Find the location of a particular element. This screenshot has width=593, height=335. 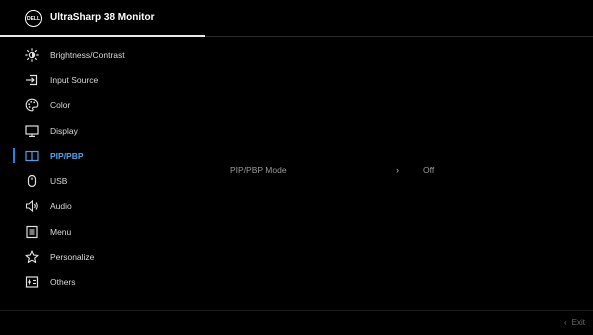

chevron-right-icon: › is located at coordinates (397, 170).